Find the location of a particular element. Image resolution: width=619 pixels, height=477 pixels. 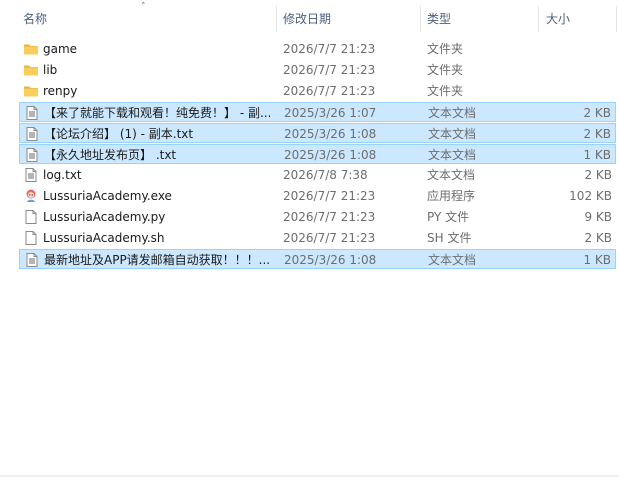

file-size: 9 KB is located at coordinates (598, 217).